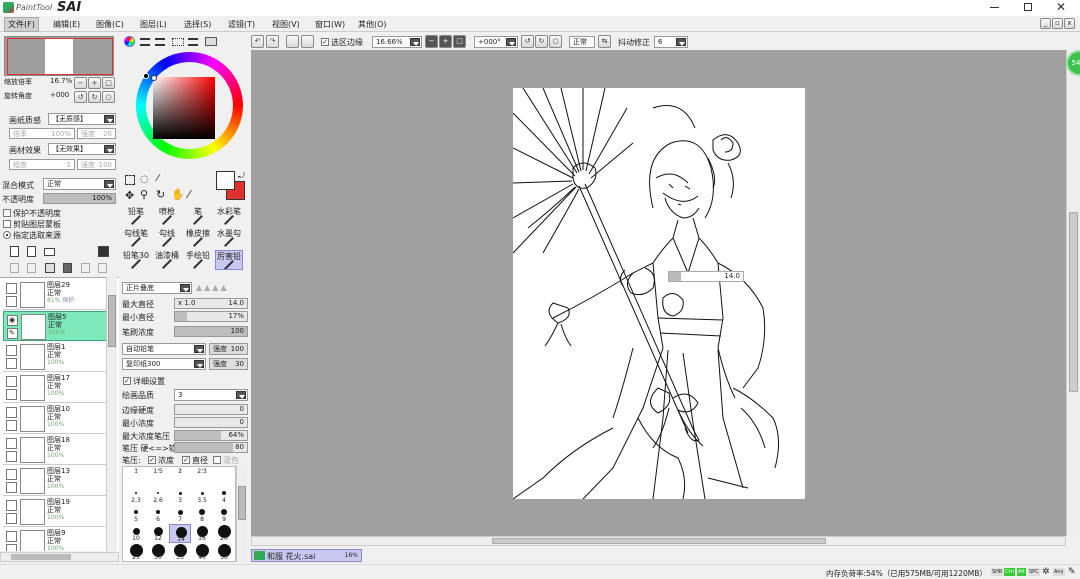  Describe the element at coordinates (14, 268) in the screenshot. I see `copy-layer-icon` at that location.